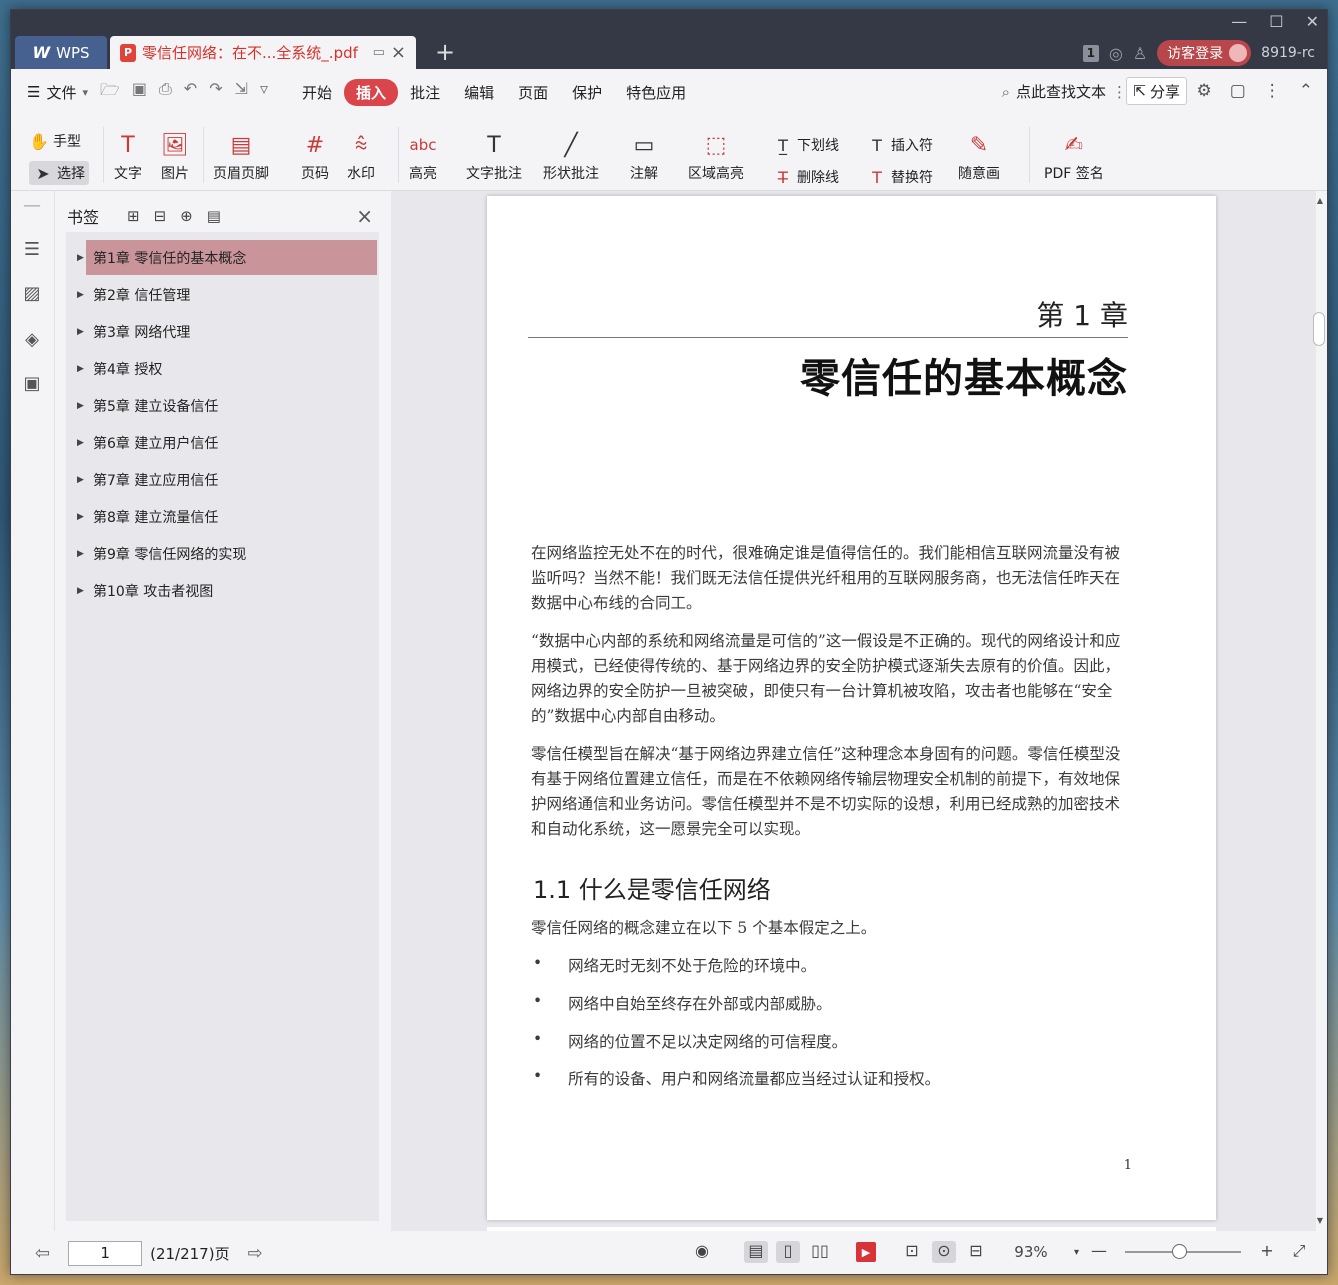 This screenshot has height=1285, width=1338. What do you see at coordinates (1239, 21) in the screenshot?
I see `minimize-icon: —` at bounding box center [1239, 21].